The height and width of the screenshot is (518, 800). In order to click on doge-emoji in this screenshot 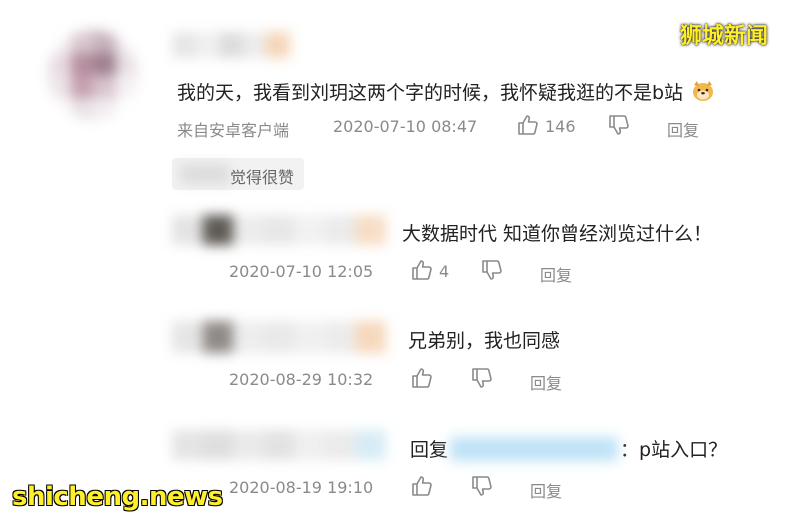, I will do `click(703, 91)`.